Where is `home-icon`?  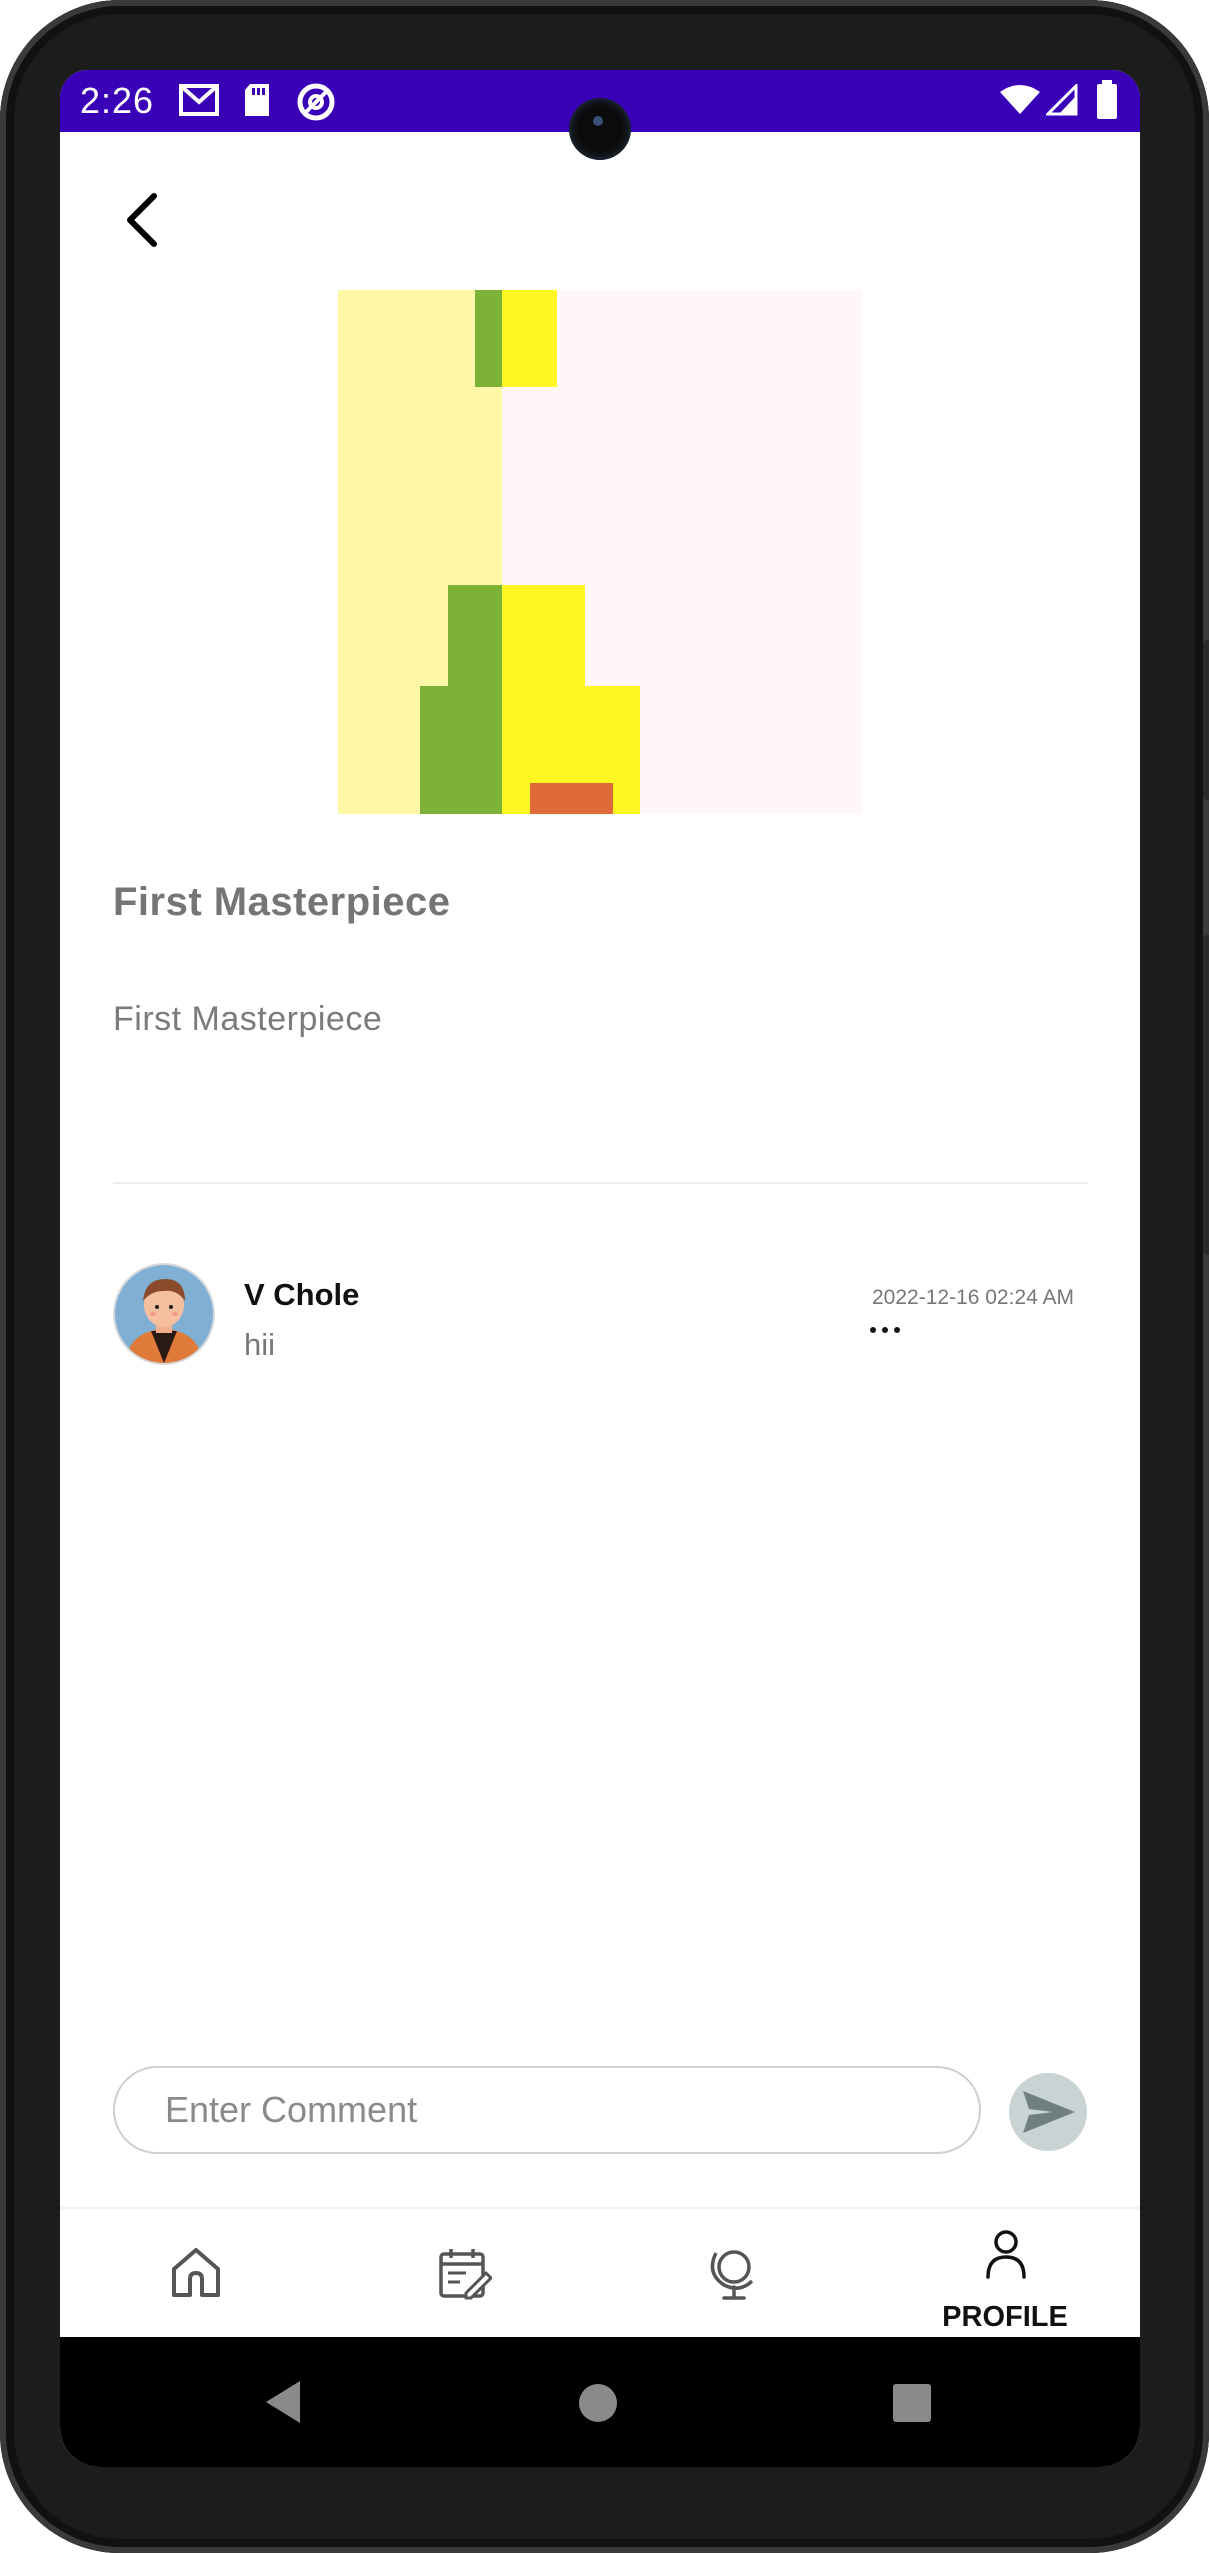
home-icon is located at coordinates (196, 2272).